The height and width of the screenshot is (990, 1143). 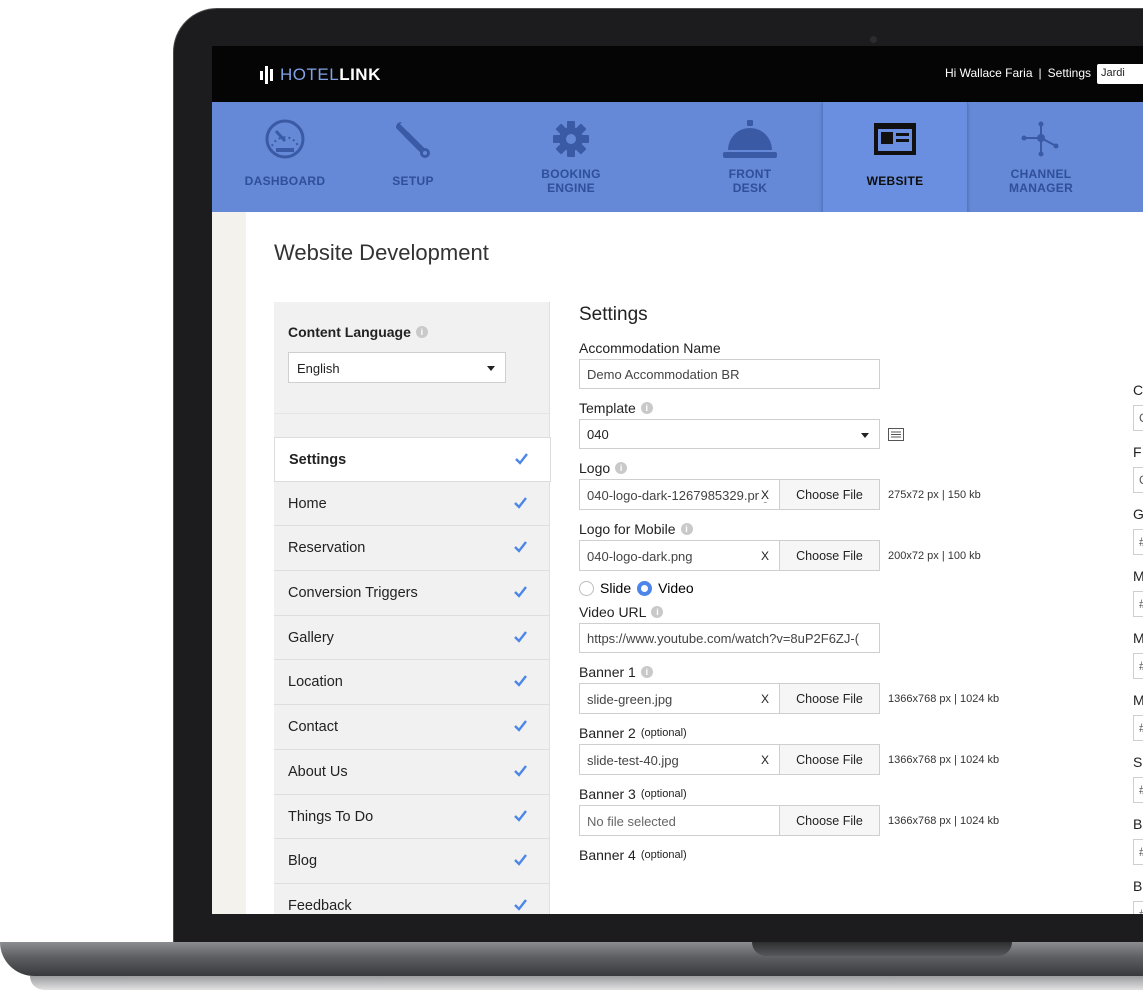 What do you see at coordinates (397, 367) in the screenshot?
I see `language-select: English` at bounding box center [397, 367].